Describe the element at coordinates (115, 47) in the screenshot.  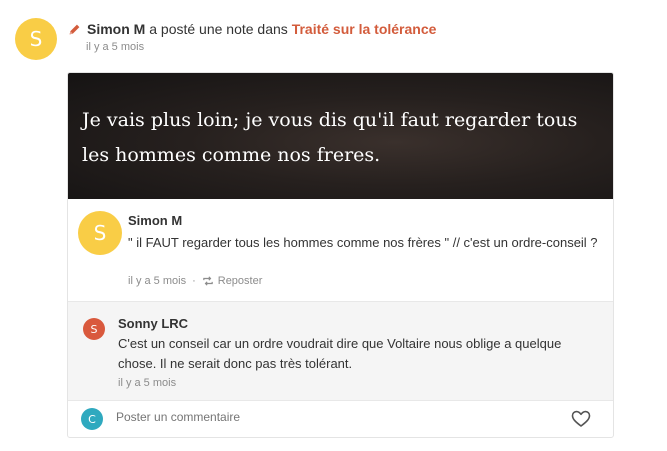
I see `activity-timestamp: il y a 5 mois` at that location.